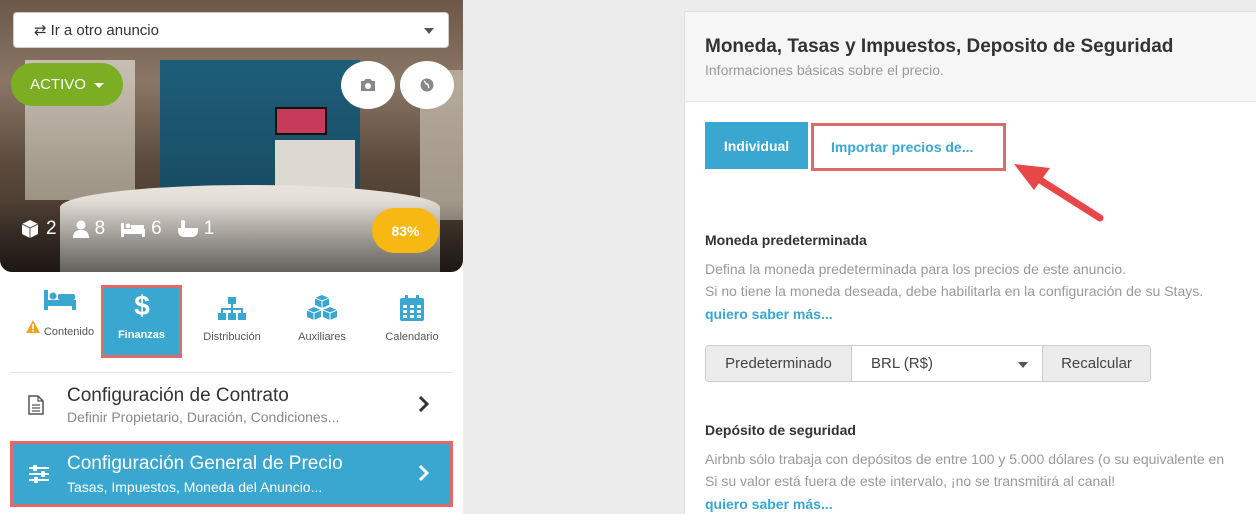 The height and width of the screenshot is (514, 1256). Describe the element at coordinates (117, 229) in the screenshot. I see `listing-stats: 2 8 6 1` at that location.